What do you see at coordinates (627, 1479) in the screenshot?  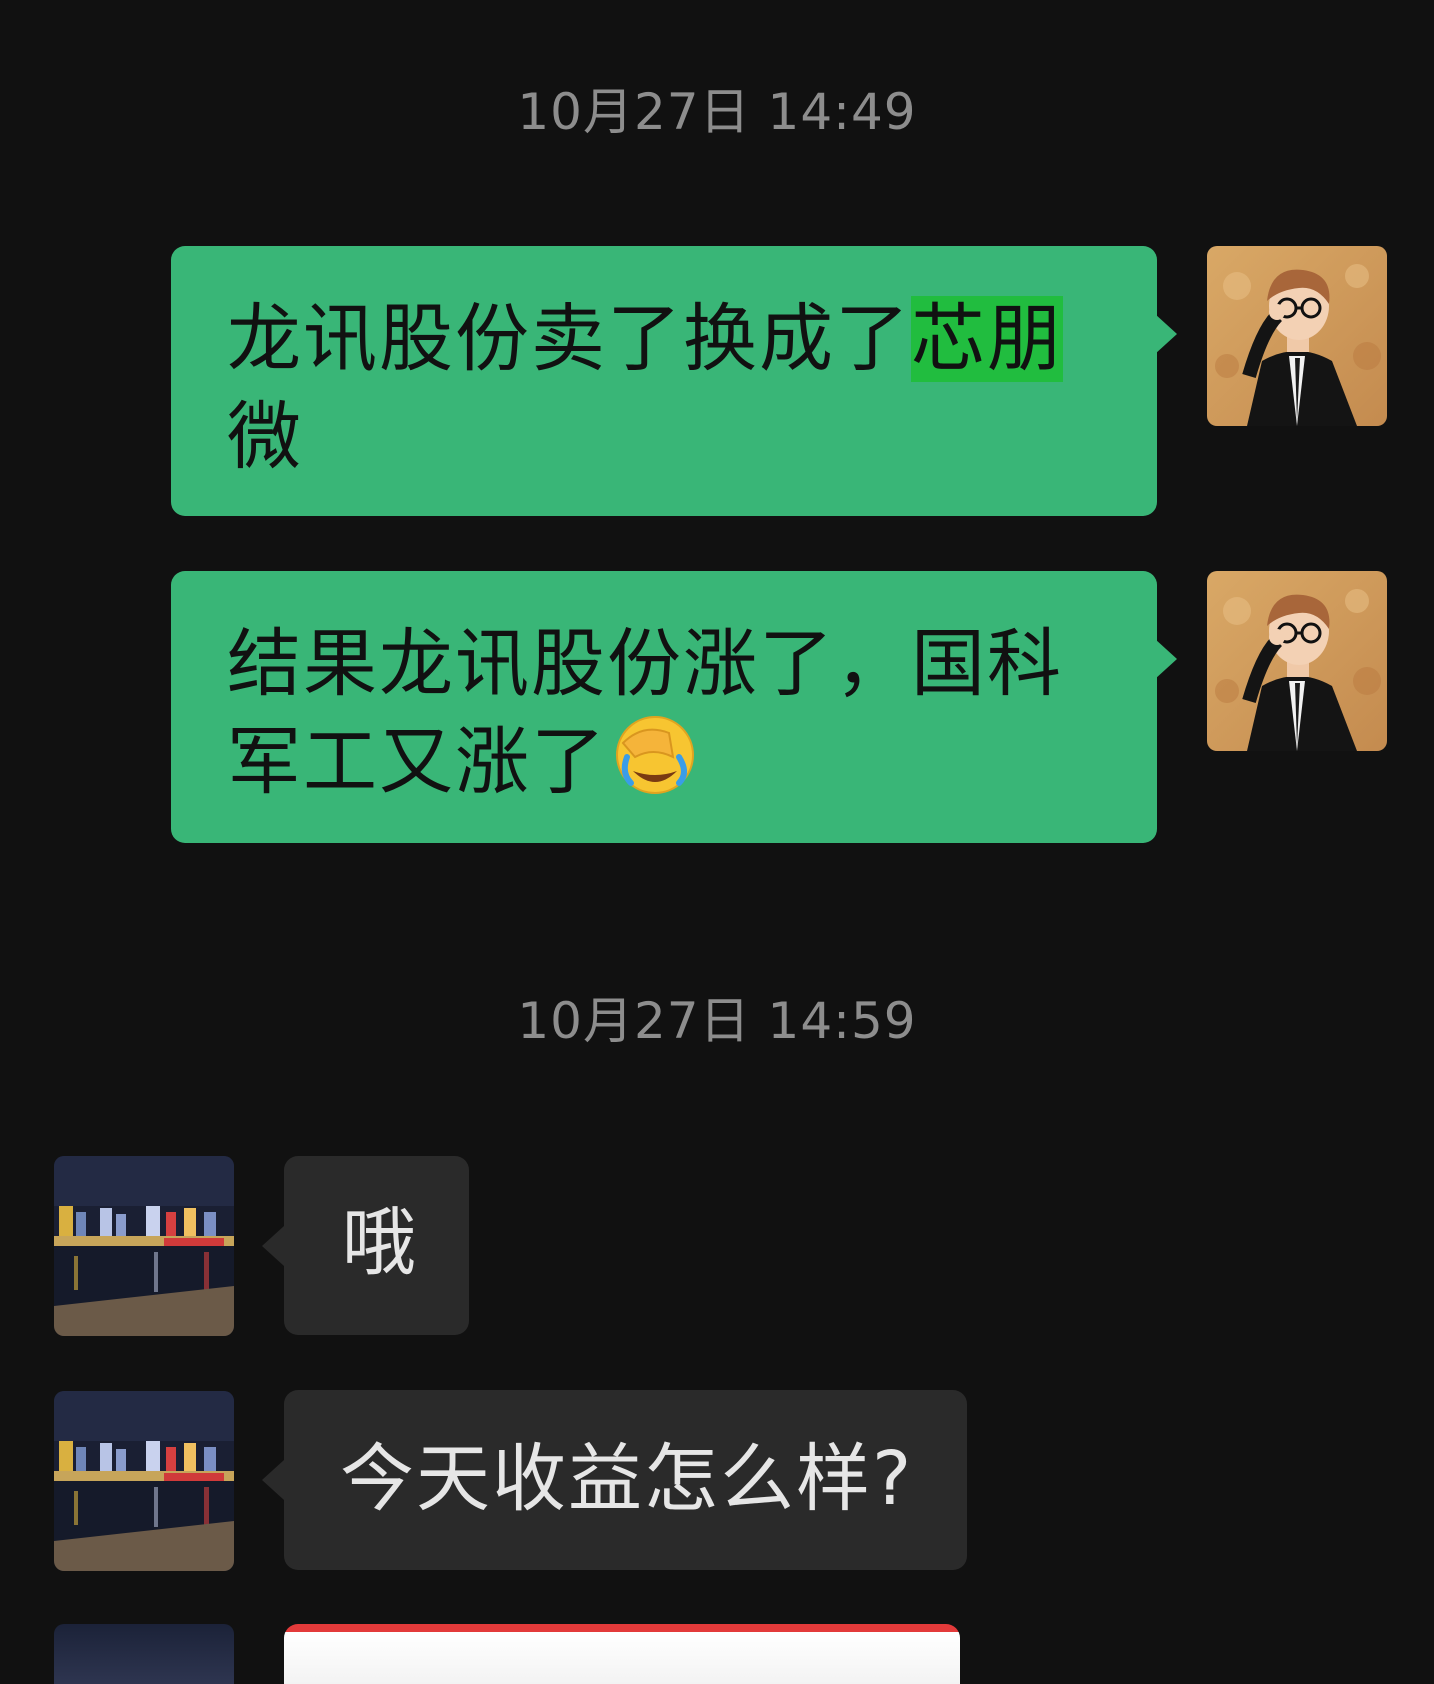 I see `message-text: 今天收益怎么样?` at bounding box center [627, 1479].